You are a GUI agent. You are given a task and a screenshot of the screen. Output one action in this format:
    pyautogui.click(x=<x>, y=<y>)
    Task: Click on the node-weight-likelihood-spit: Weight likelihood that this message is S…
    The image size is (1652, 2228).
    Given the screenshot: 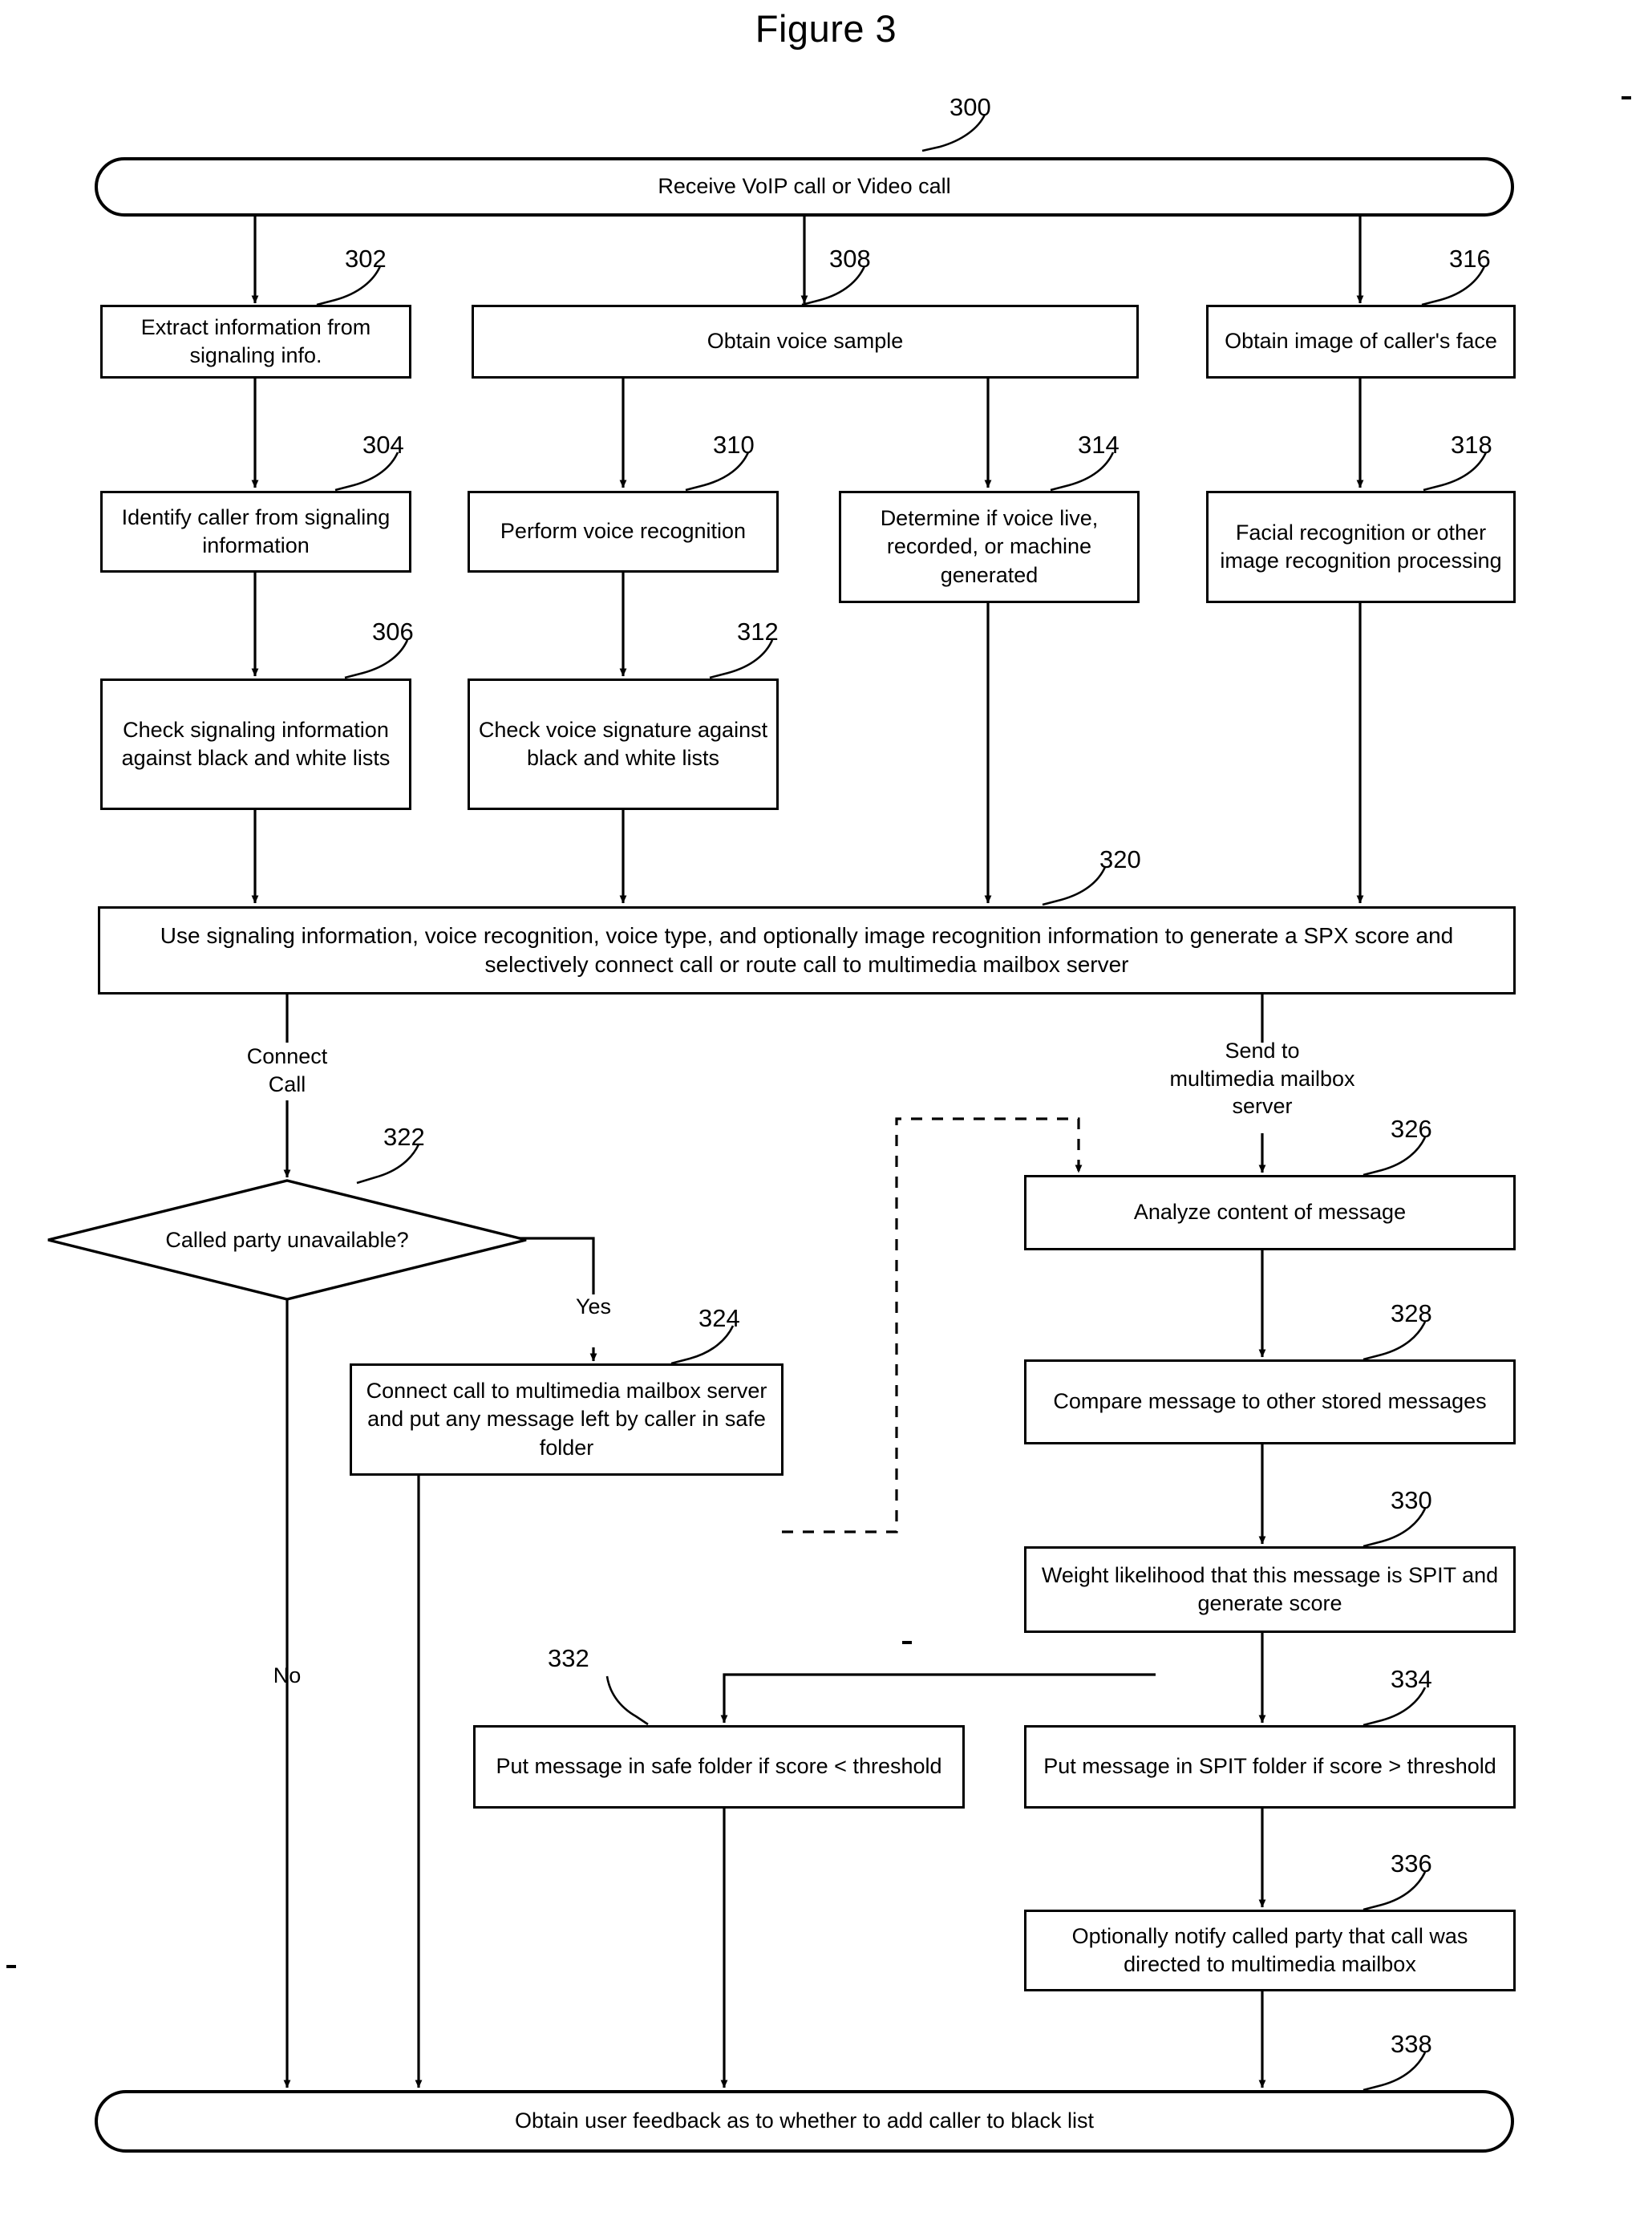 What is the action you would take?
    pyautogui.click(x=1270, y=1589)
    